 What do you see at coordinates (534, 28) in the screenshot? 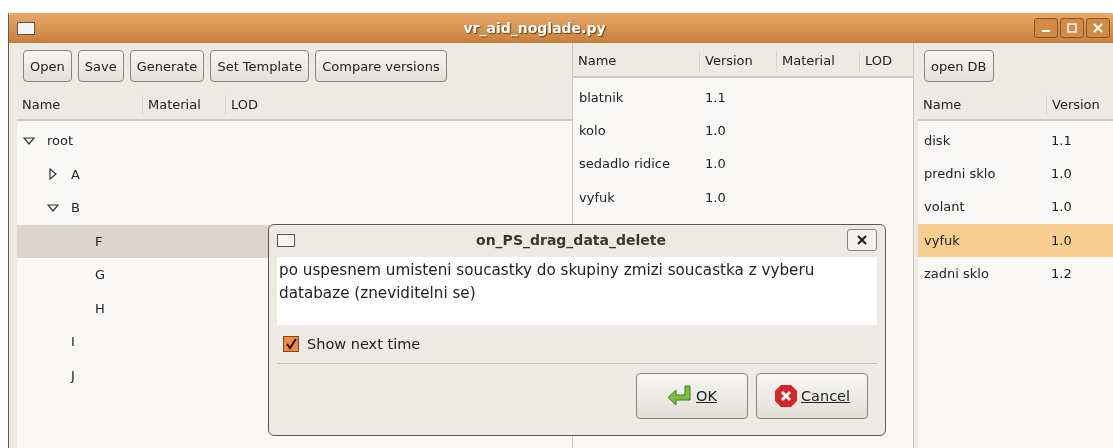
I see `window-title: vr_aid_noglade.py` at bounding box center [534, 28].